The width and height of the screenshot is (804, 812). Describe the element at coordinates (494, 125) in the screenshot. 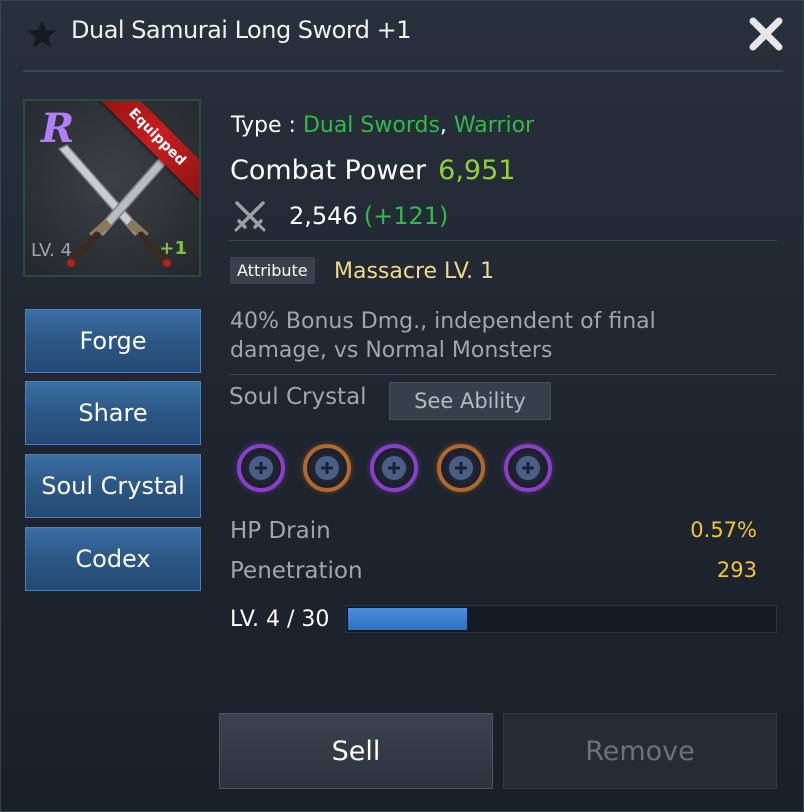

I see `class-value: Warrior` at that location.